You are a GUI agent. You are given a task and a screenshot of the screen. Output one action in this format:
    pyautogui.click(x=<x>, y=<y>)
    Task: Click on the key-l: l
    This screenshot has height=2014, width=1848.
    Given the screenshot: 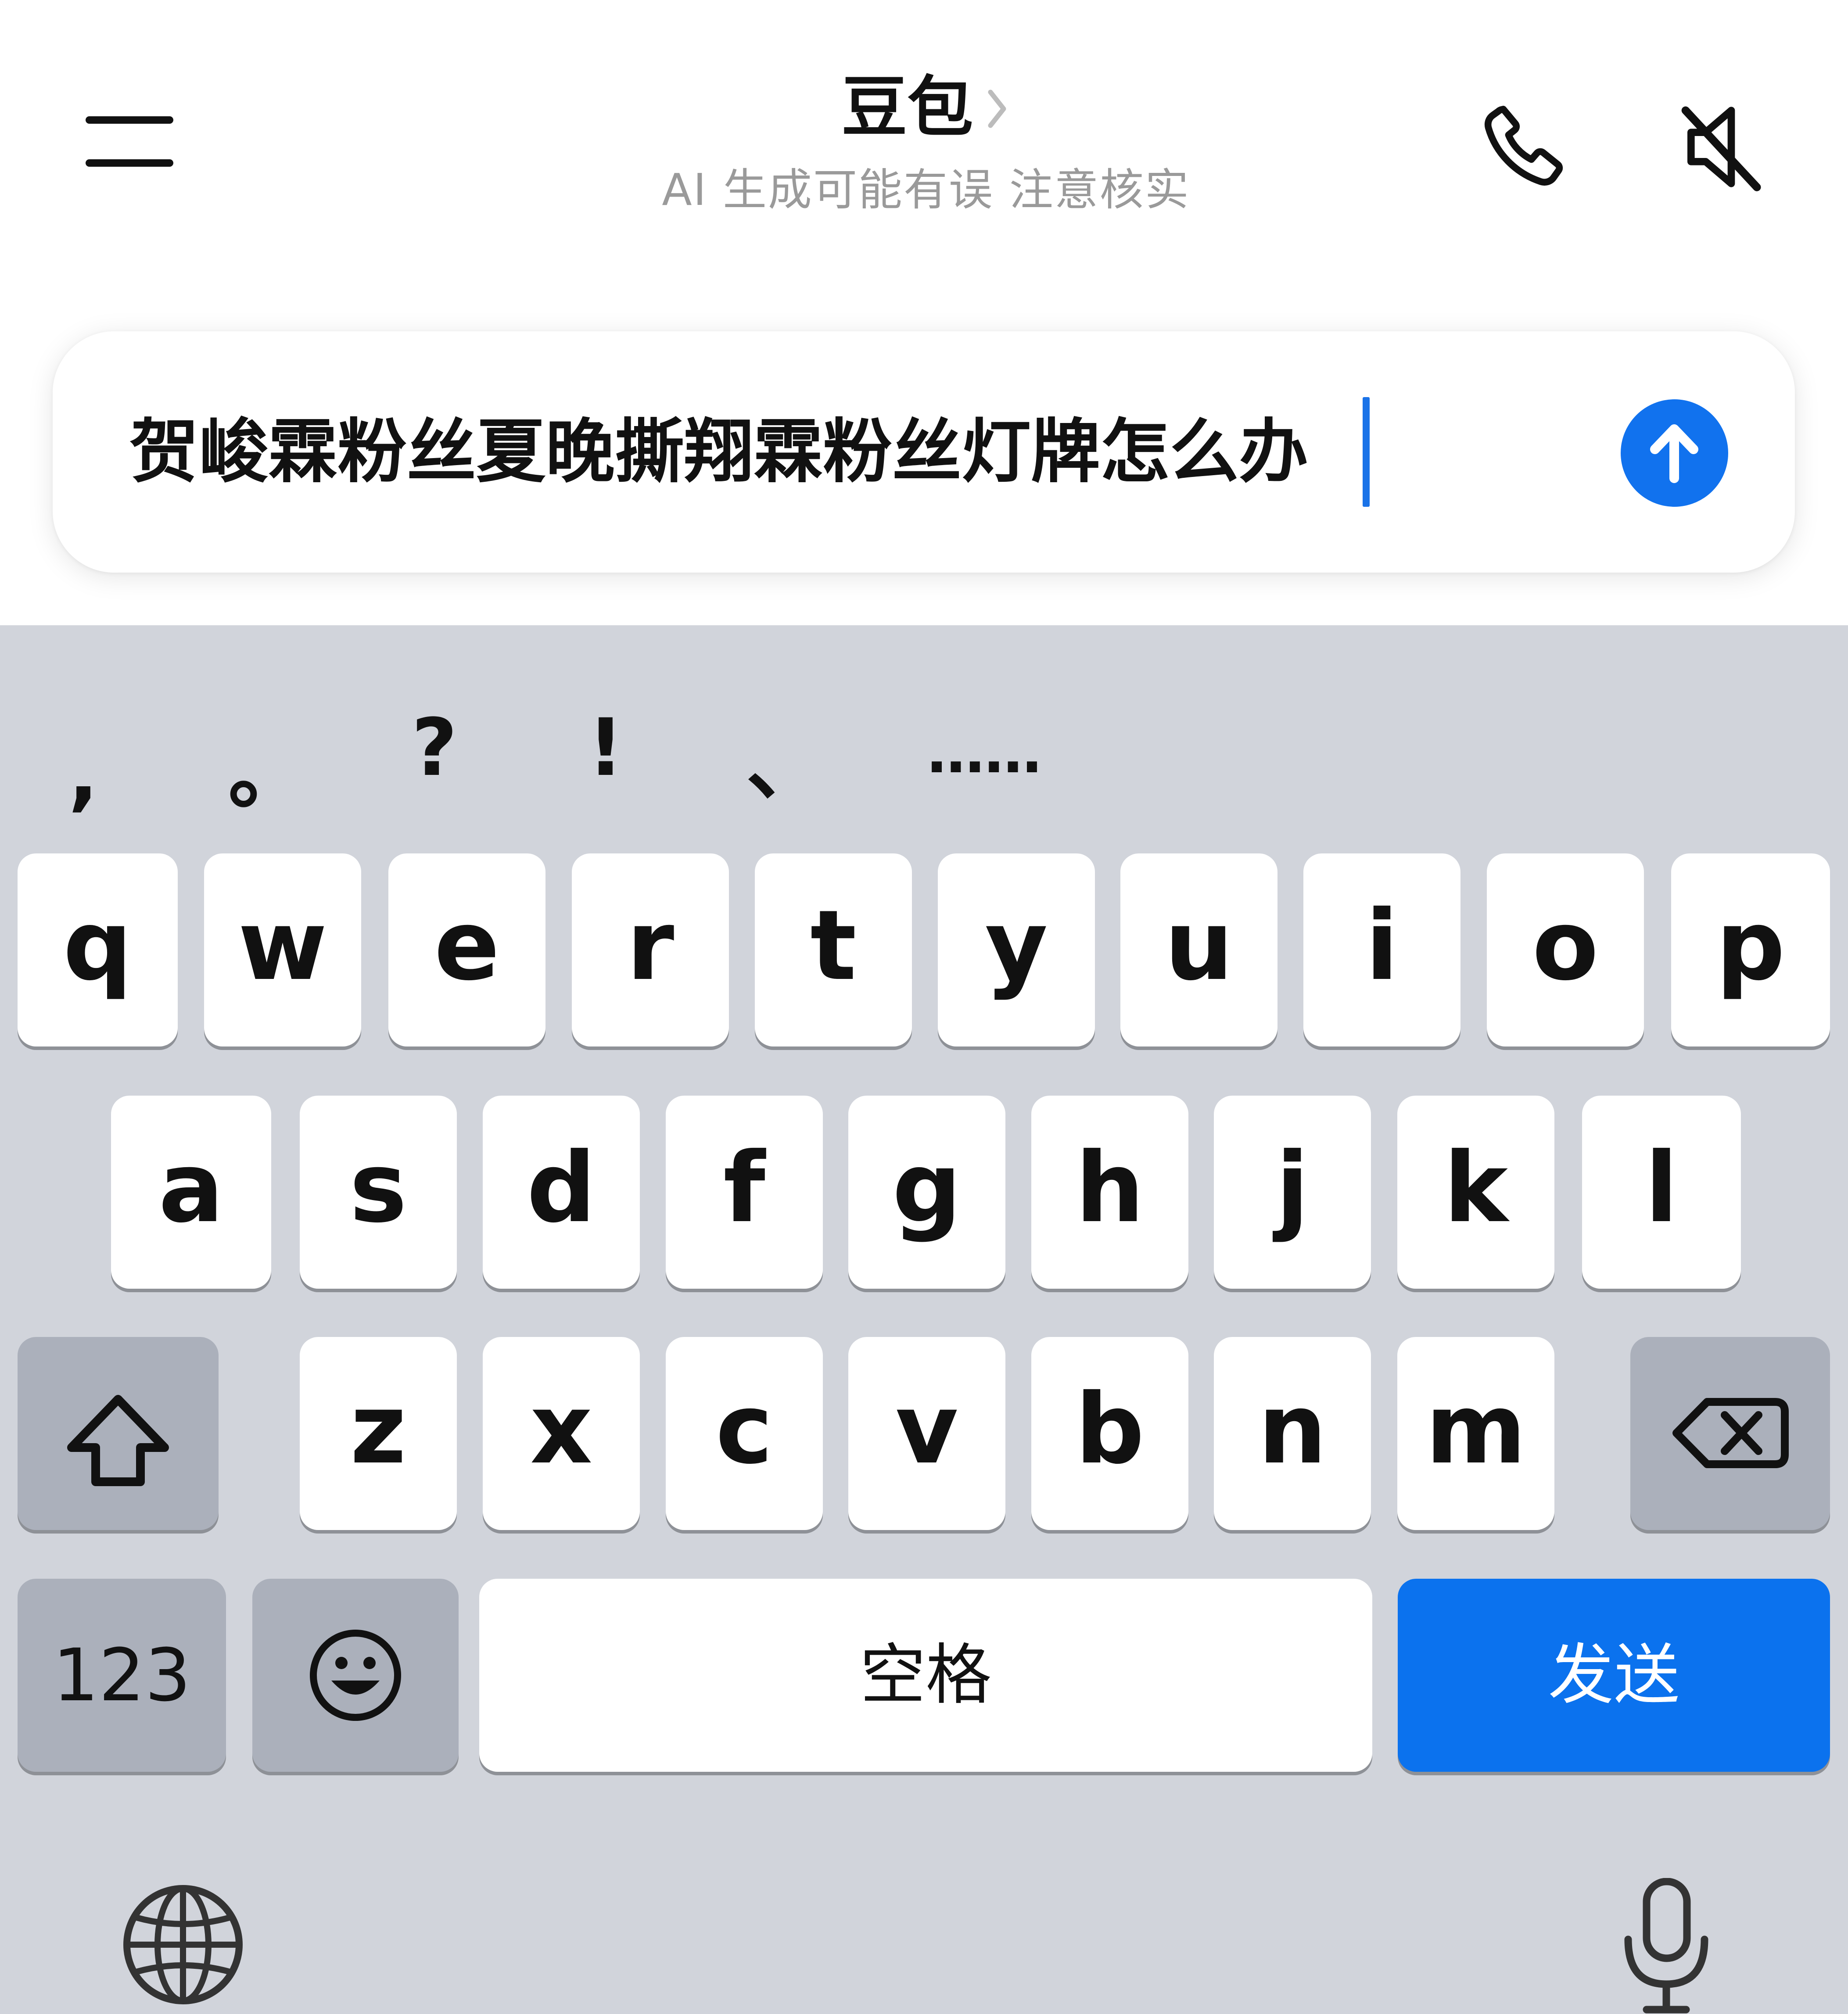 What is the action you would take?
    pyautogui.click(x=1661, y=1192)
    